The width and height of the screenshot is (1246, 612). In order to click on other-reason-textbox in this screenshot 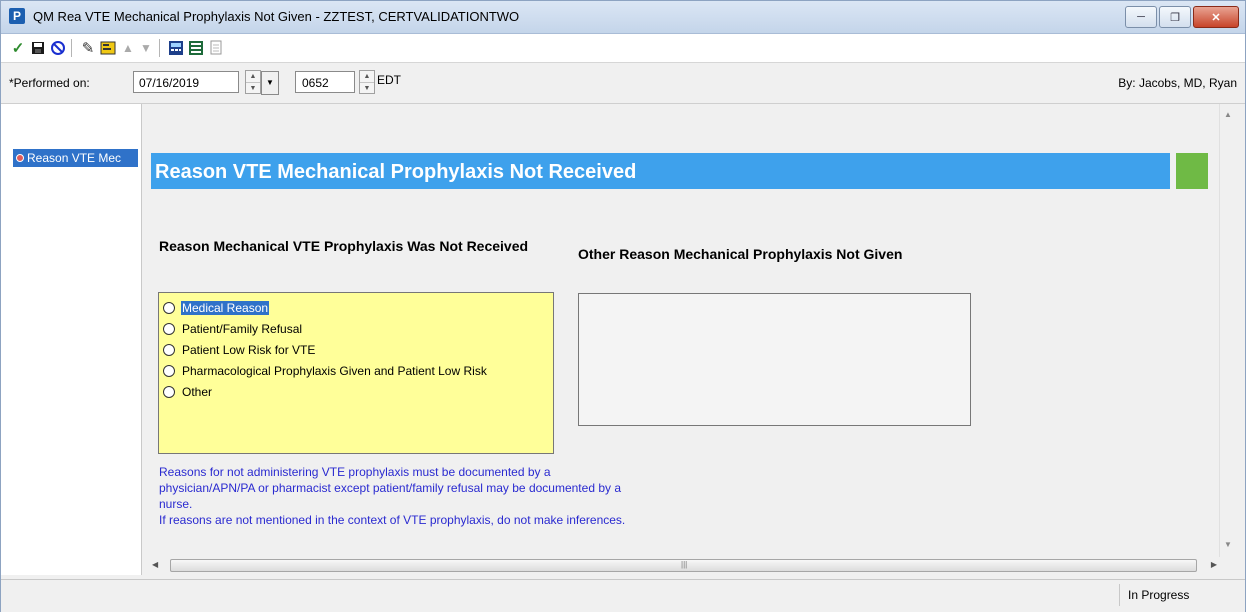, I will do `click(774, 359)`.